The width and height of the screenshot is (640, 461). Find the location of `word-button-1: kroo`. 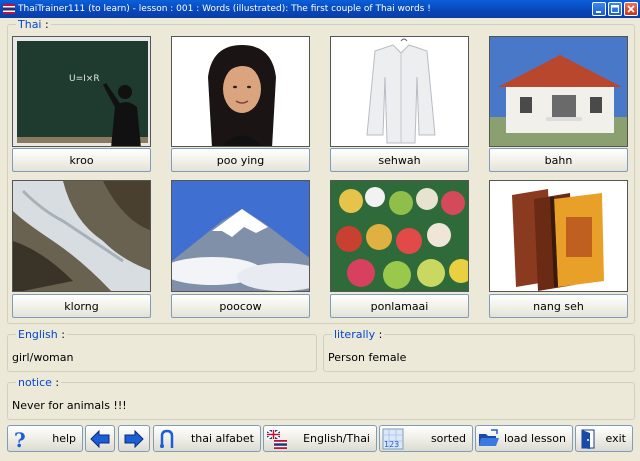

word-button-1: kroo is located at coordinates (81, 160).